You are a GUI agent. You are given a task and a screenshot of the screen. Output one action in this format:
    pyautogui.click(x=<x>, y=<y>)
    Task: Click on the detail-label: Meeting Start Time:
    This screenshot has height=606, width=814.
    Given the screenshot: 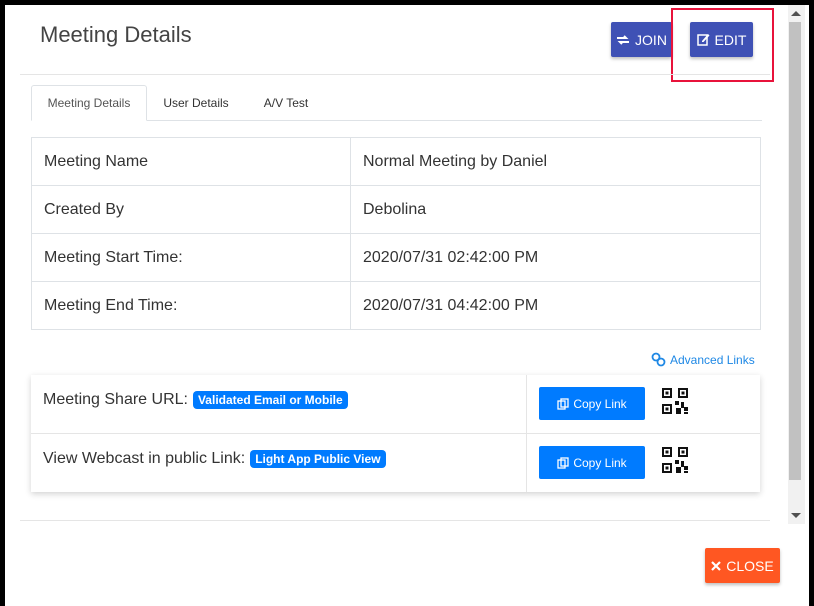 What is the action you would take?
    pyautogui.click(x=191, y=257)
    